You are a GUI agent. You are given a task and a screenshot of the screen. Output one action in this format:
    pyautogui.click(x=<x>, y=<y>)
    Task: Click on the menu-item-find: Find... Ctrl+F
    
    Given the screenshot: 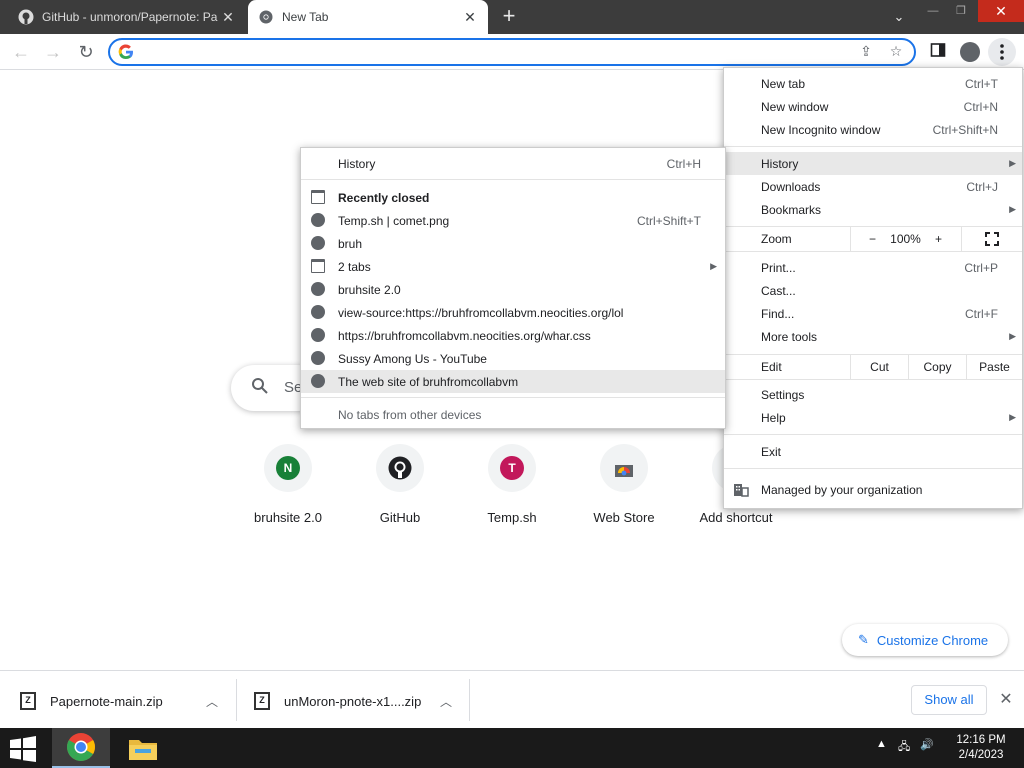 What is the action you would take?
    pyautogui.click(x=873, y=313)
    